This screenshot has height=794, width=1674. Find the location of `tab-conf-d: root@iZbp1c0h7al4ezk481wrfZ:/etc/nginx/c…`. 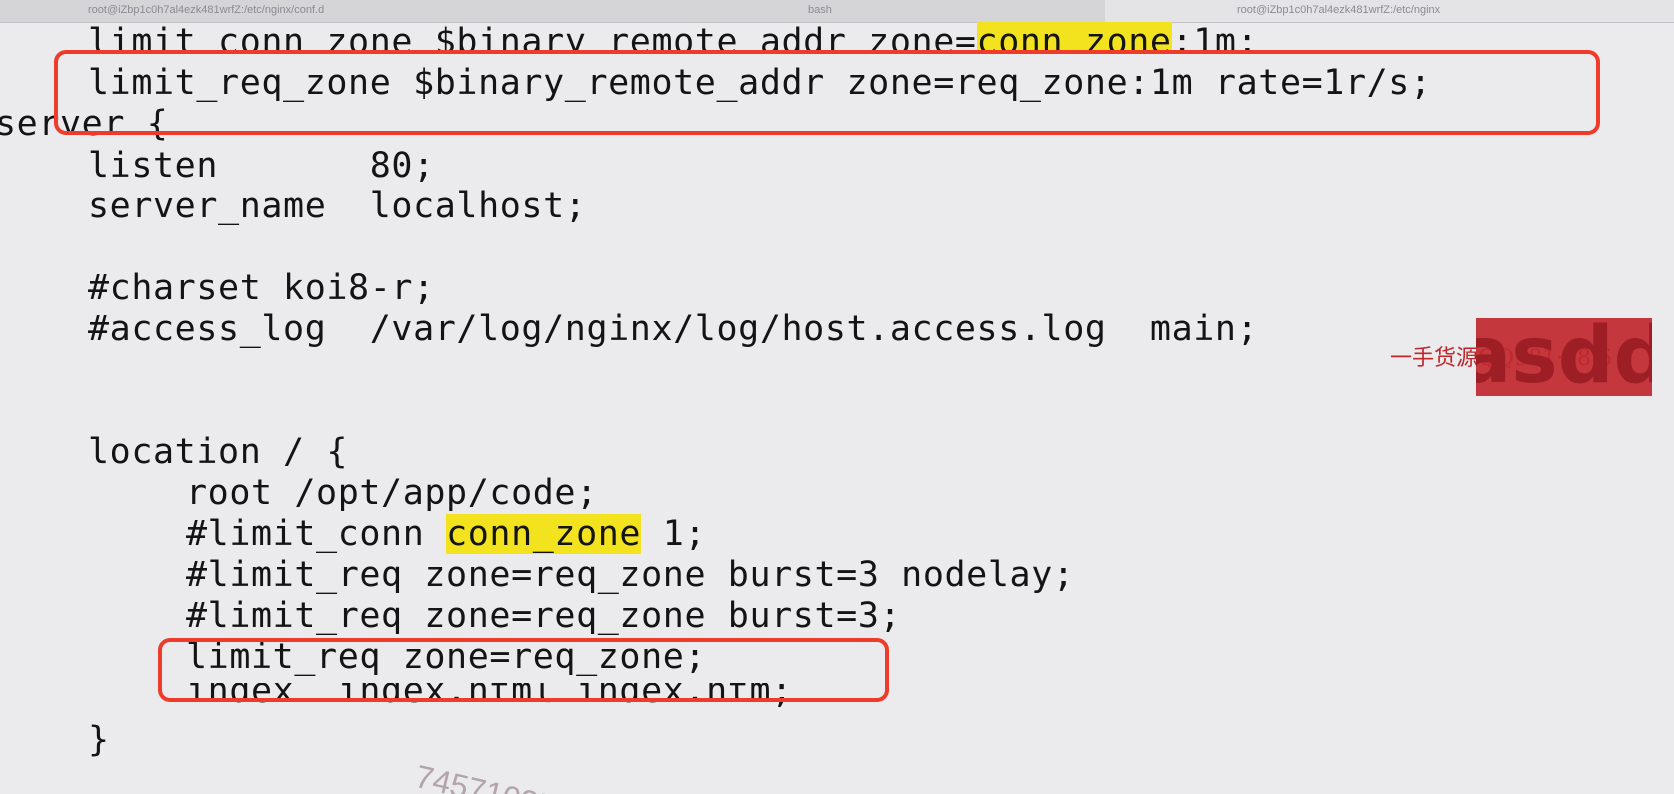

tab-conf-d: root@iZbp1c0h7al4ezk481wrfZ:/etc/nginx/c… is located at coordinates (206, 10).